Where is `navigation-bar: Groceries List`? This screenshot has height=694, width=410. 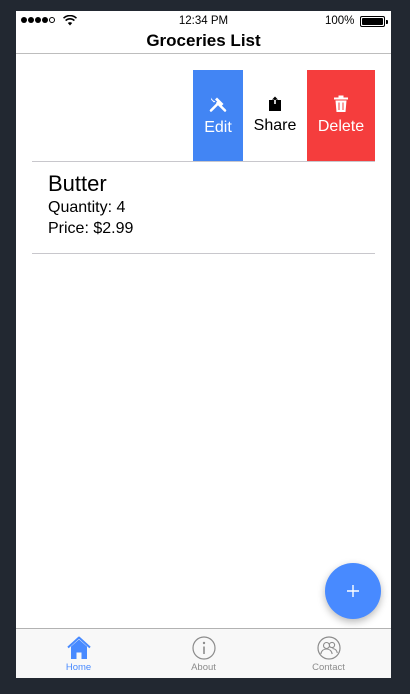
navigation-bar: Groceries List is located at coordinates (203, 42).